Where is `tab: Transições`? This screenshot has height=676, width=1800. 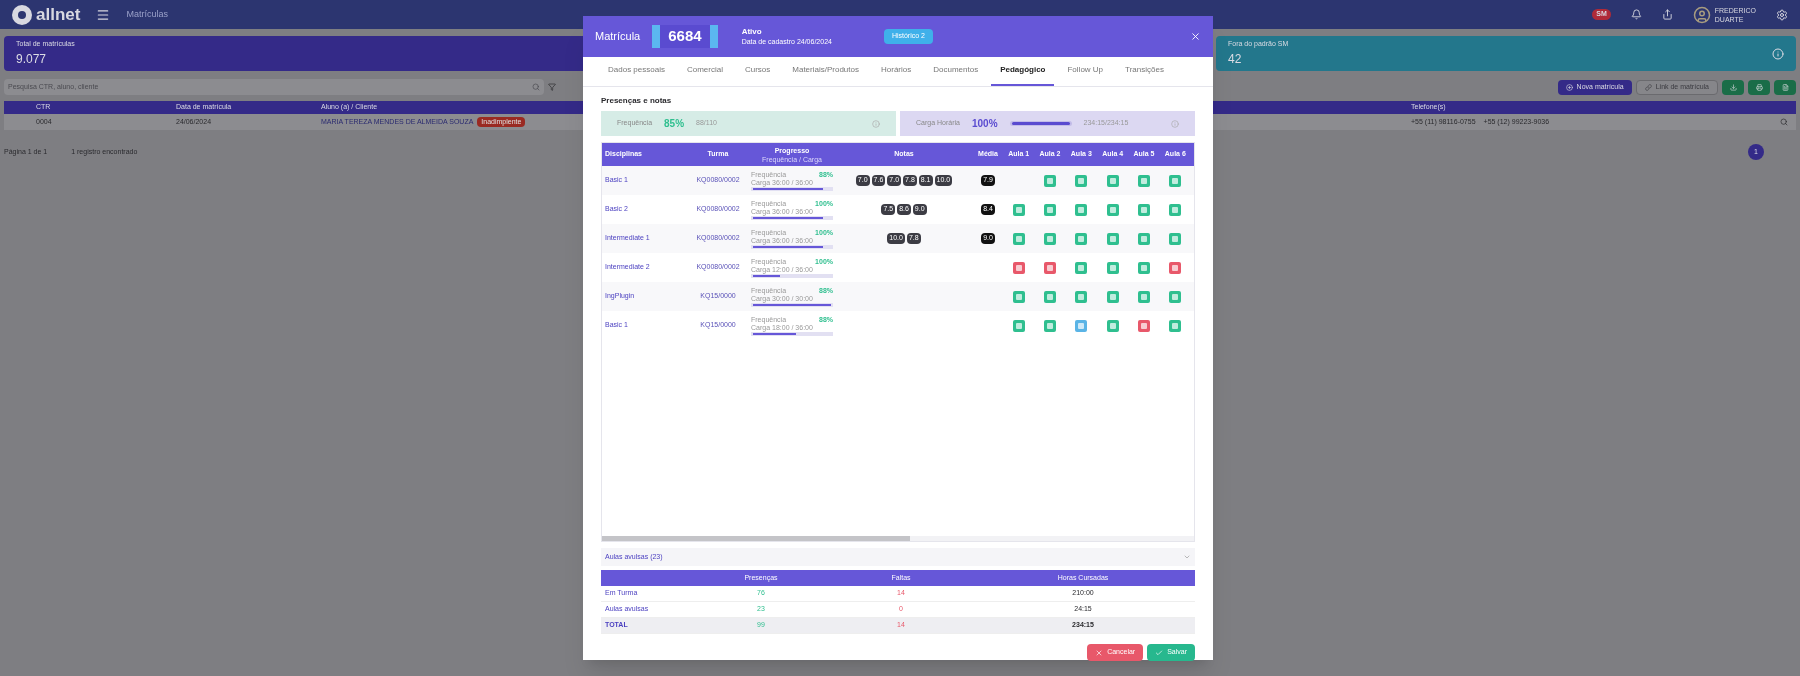 tab: Transições is located at coordinates (1144, 75).